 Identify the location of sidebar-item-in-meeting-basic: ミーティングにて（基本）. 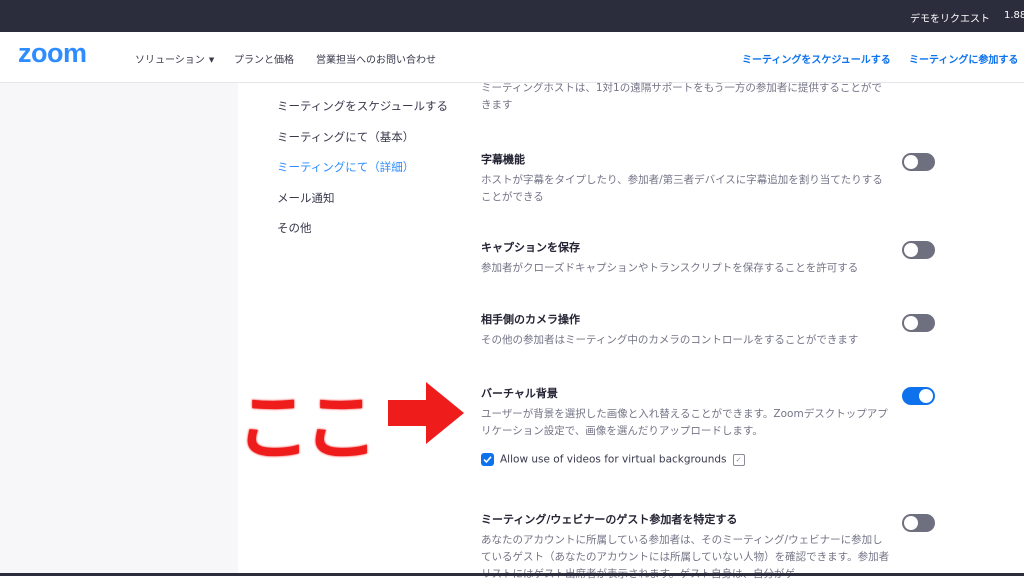
(362, 144).